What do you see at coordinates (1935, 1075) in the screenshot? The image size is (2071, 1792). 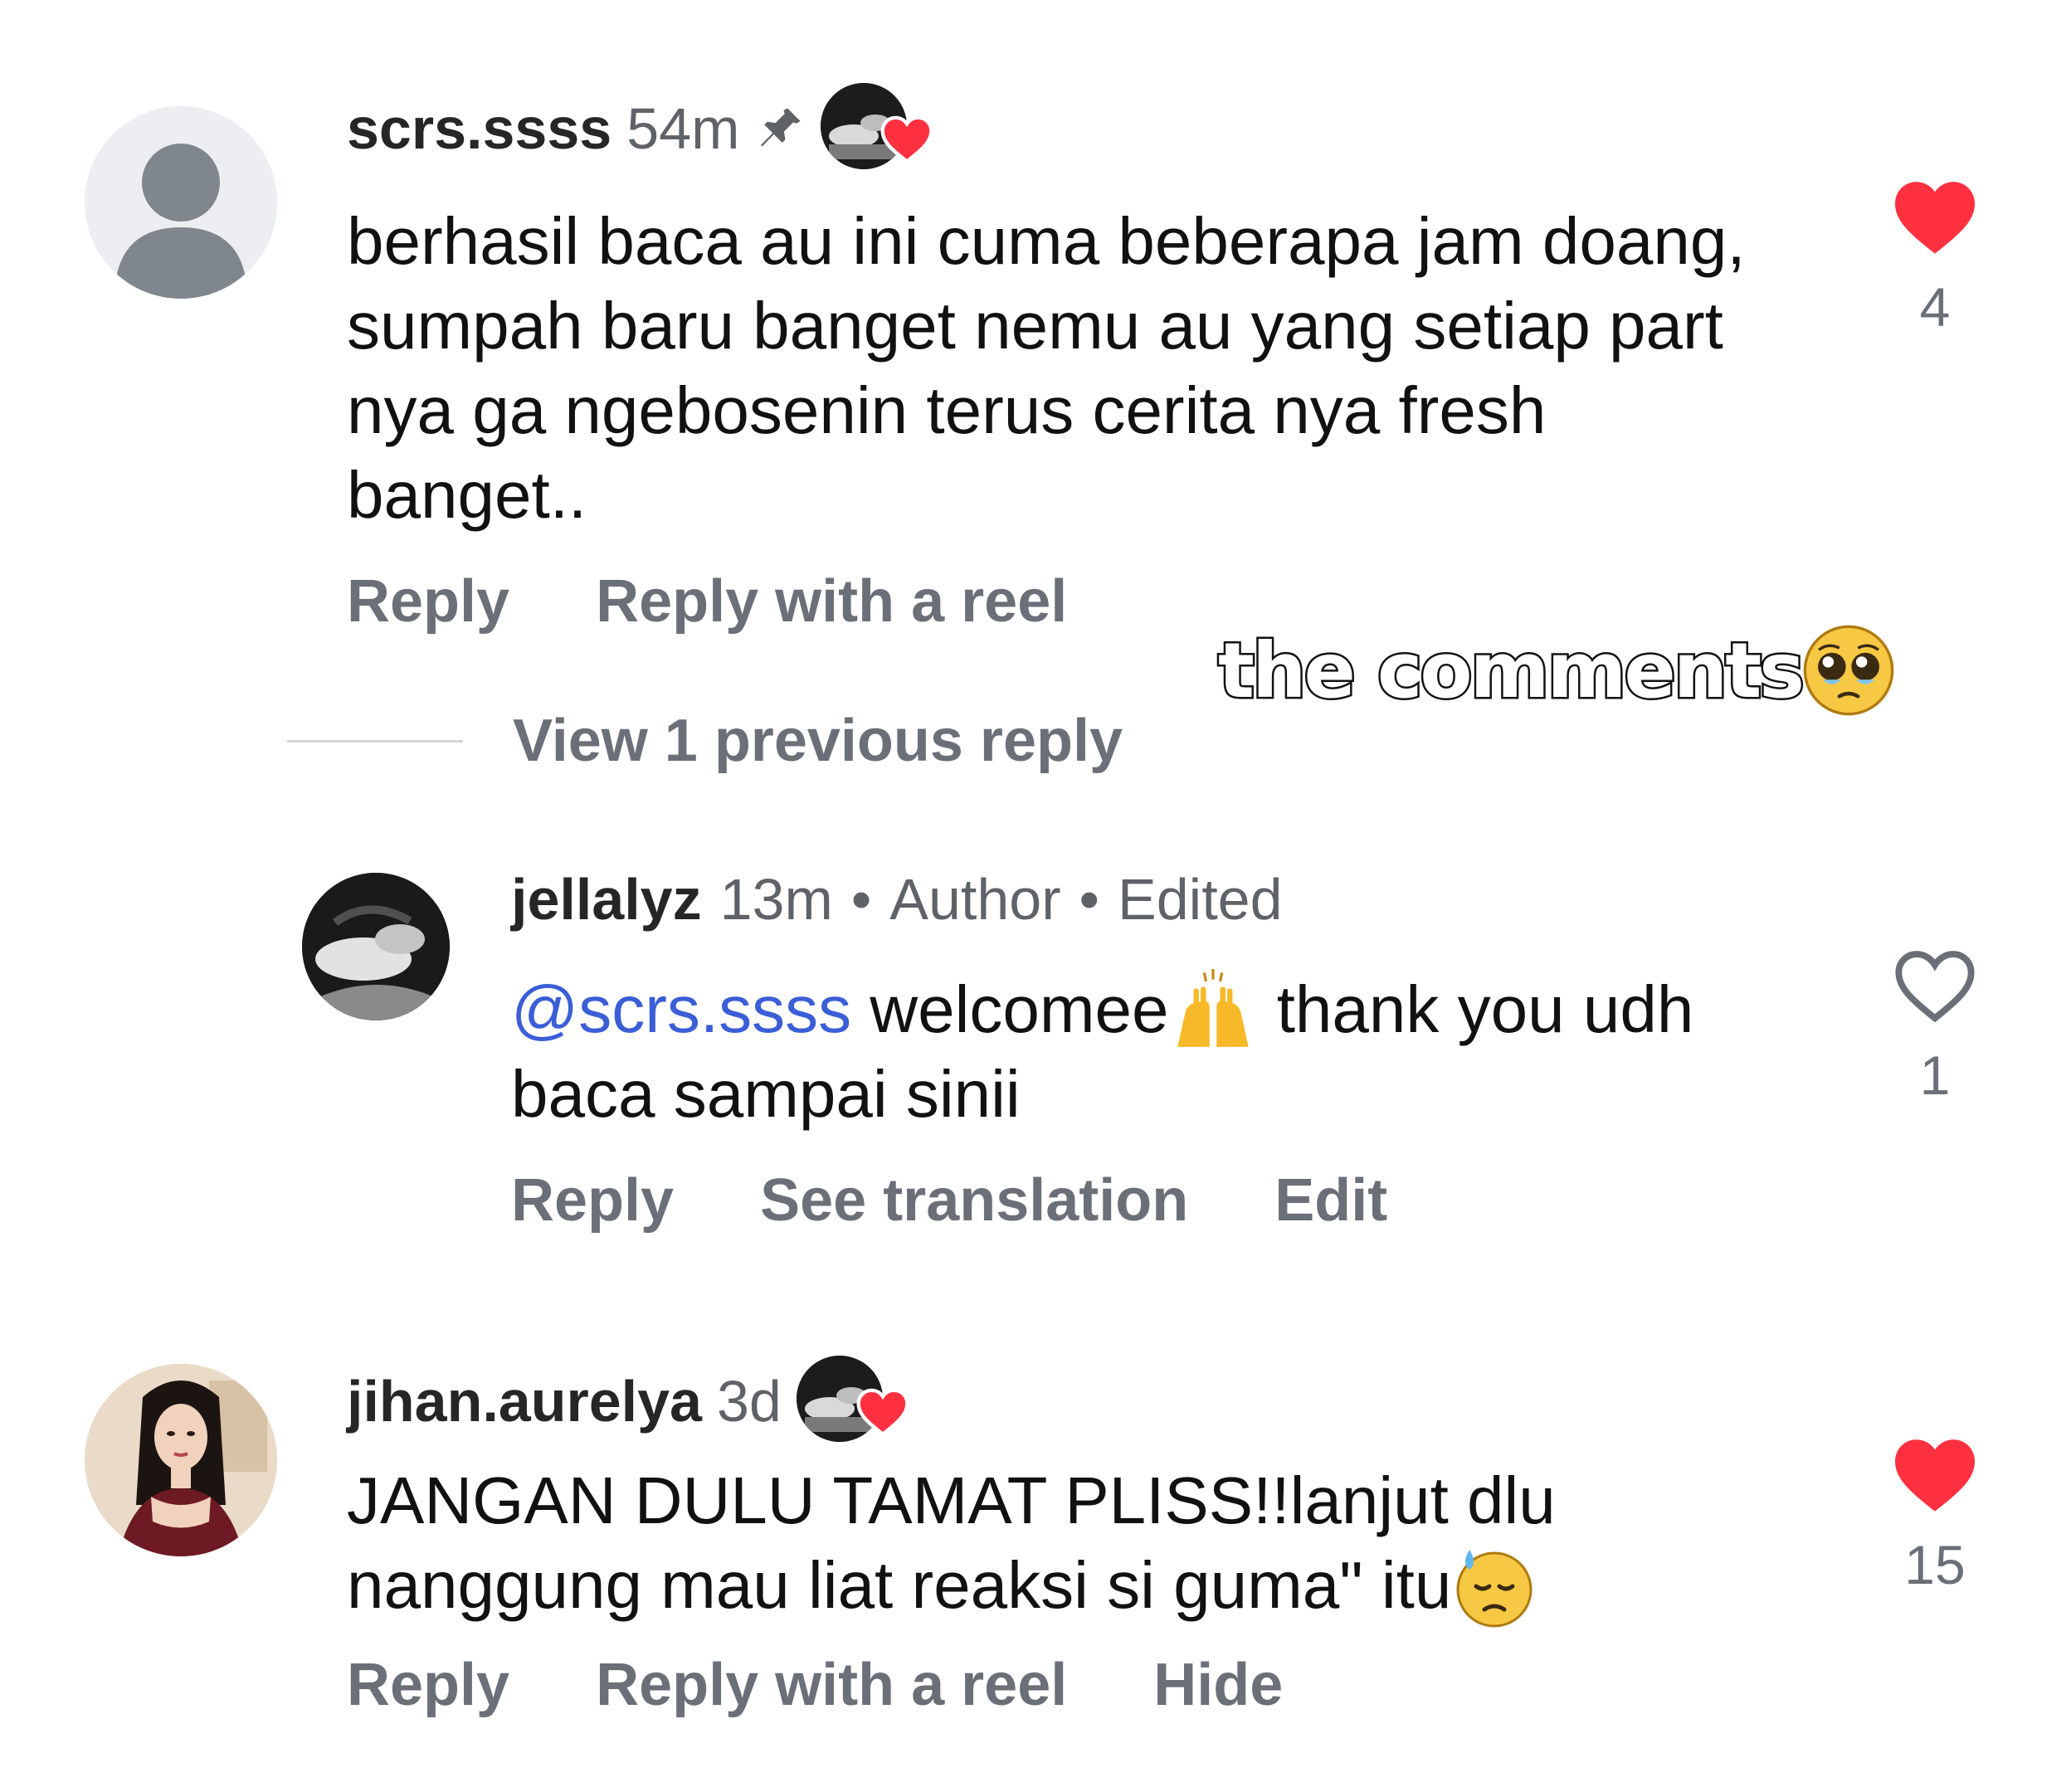 I see `like-count: 1` at bounding box center [1935, 1075].